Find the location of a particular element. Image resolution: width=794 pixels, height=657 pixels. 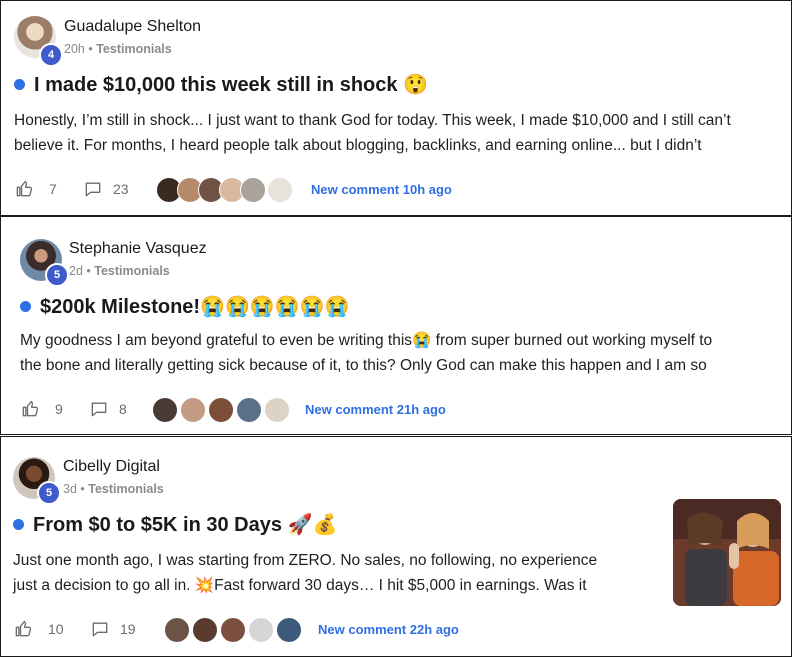

like-count: 10 is located at coordinates (56, 629).